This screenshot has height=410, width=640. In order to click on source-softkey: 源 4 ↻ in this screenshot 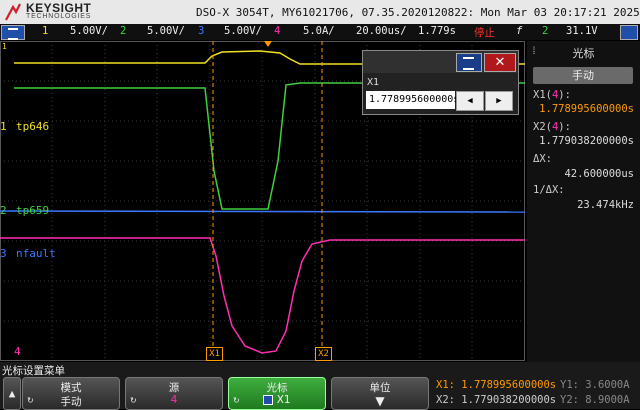, I will do `click(174, 393)`.